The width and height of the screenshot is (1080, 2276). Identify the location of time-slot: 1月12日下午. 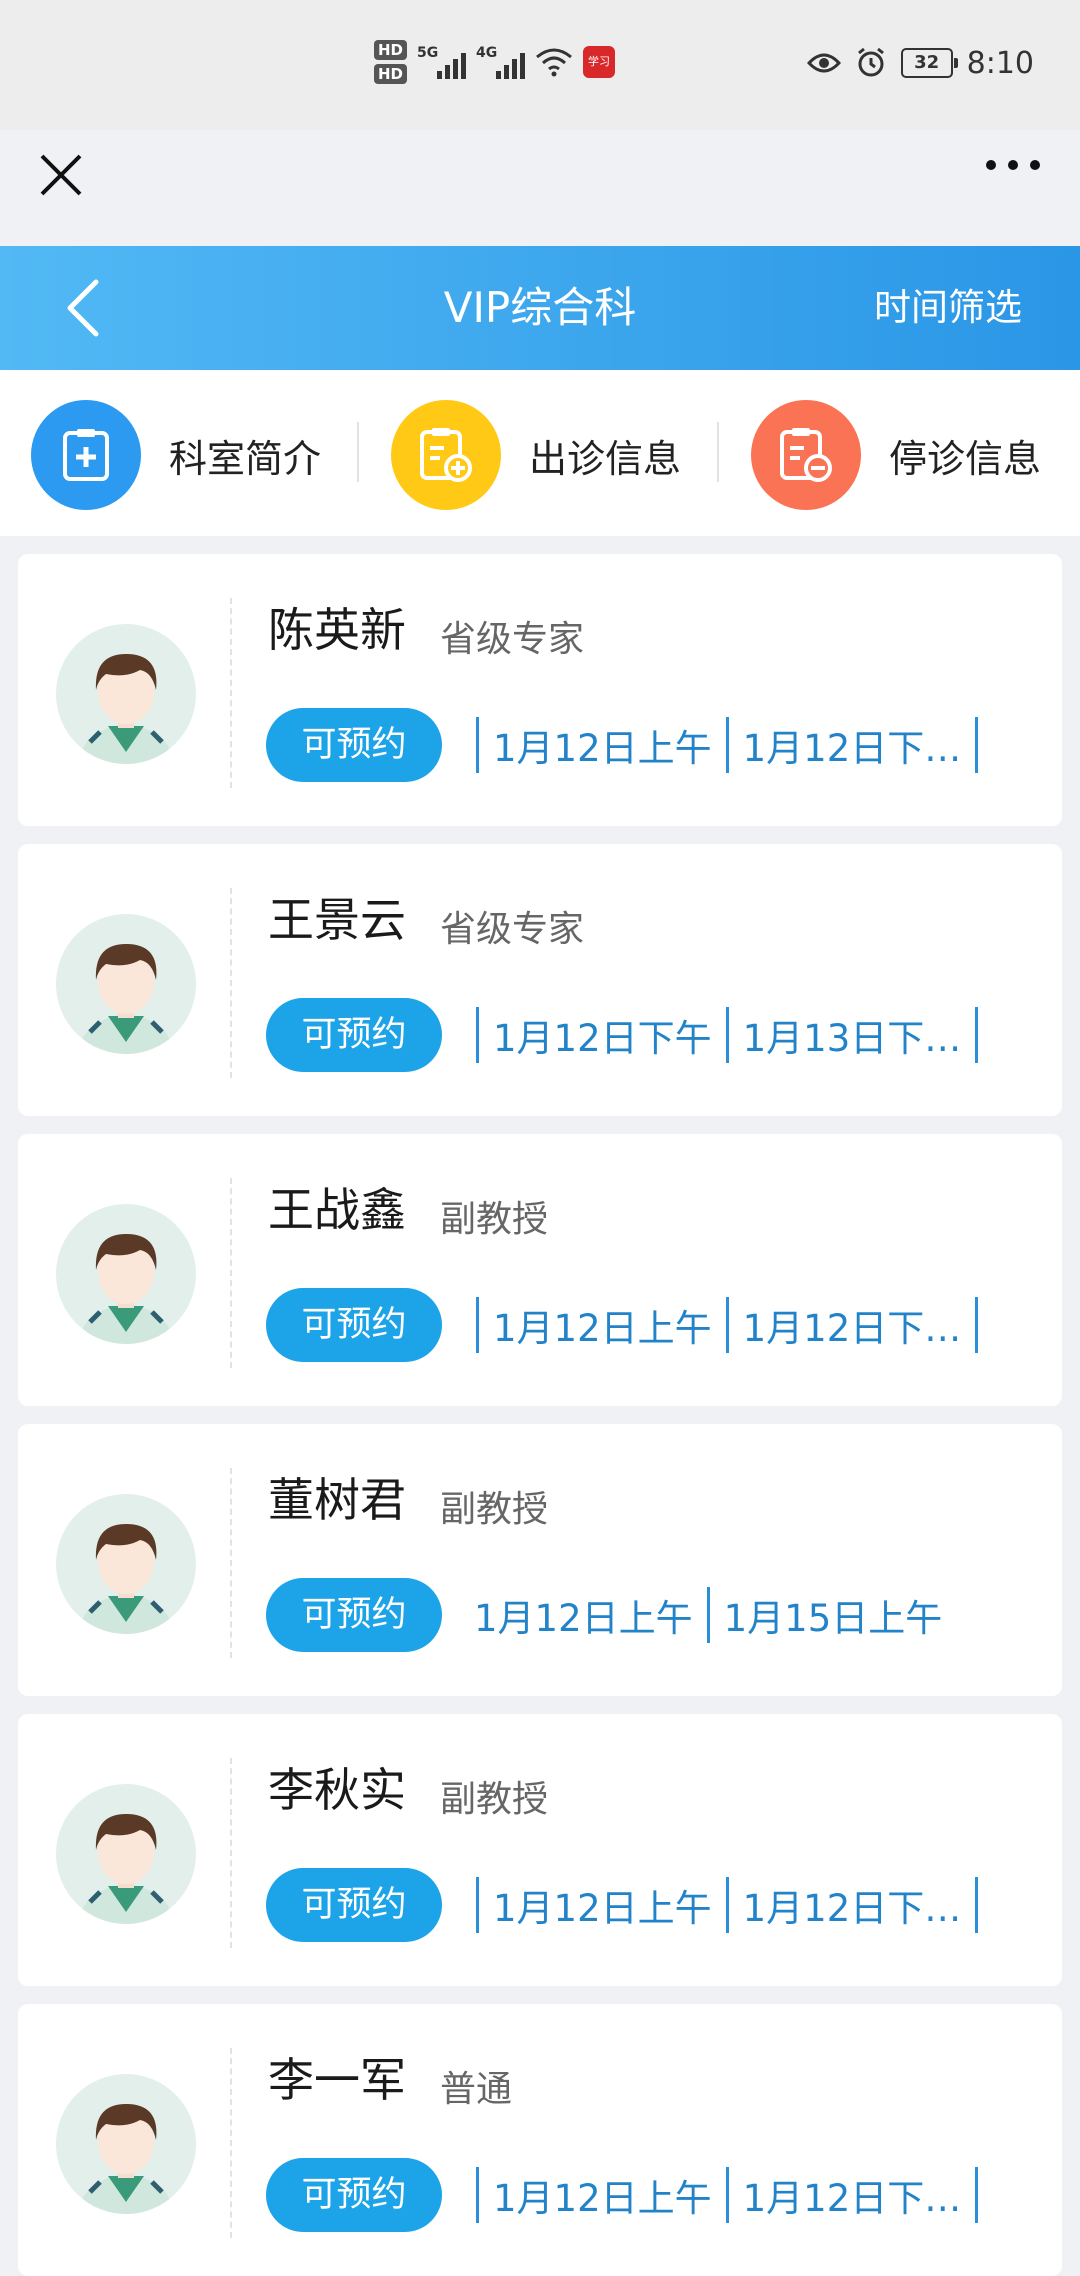
(602, 1035).